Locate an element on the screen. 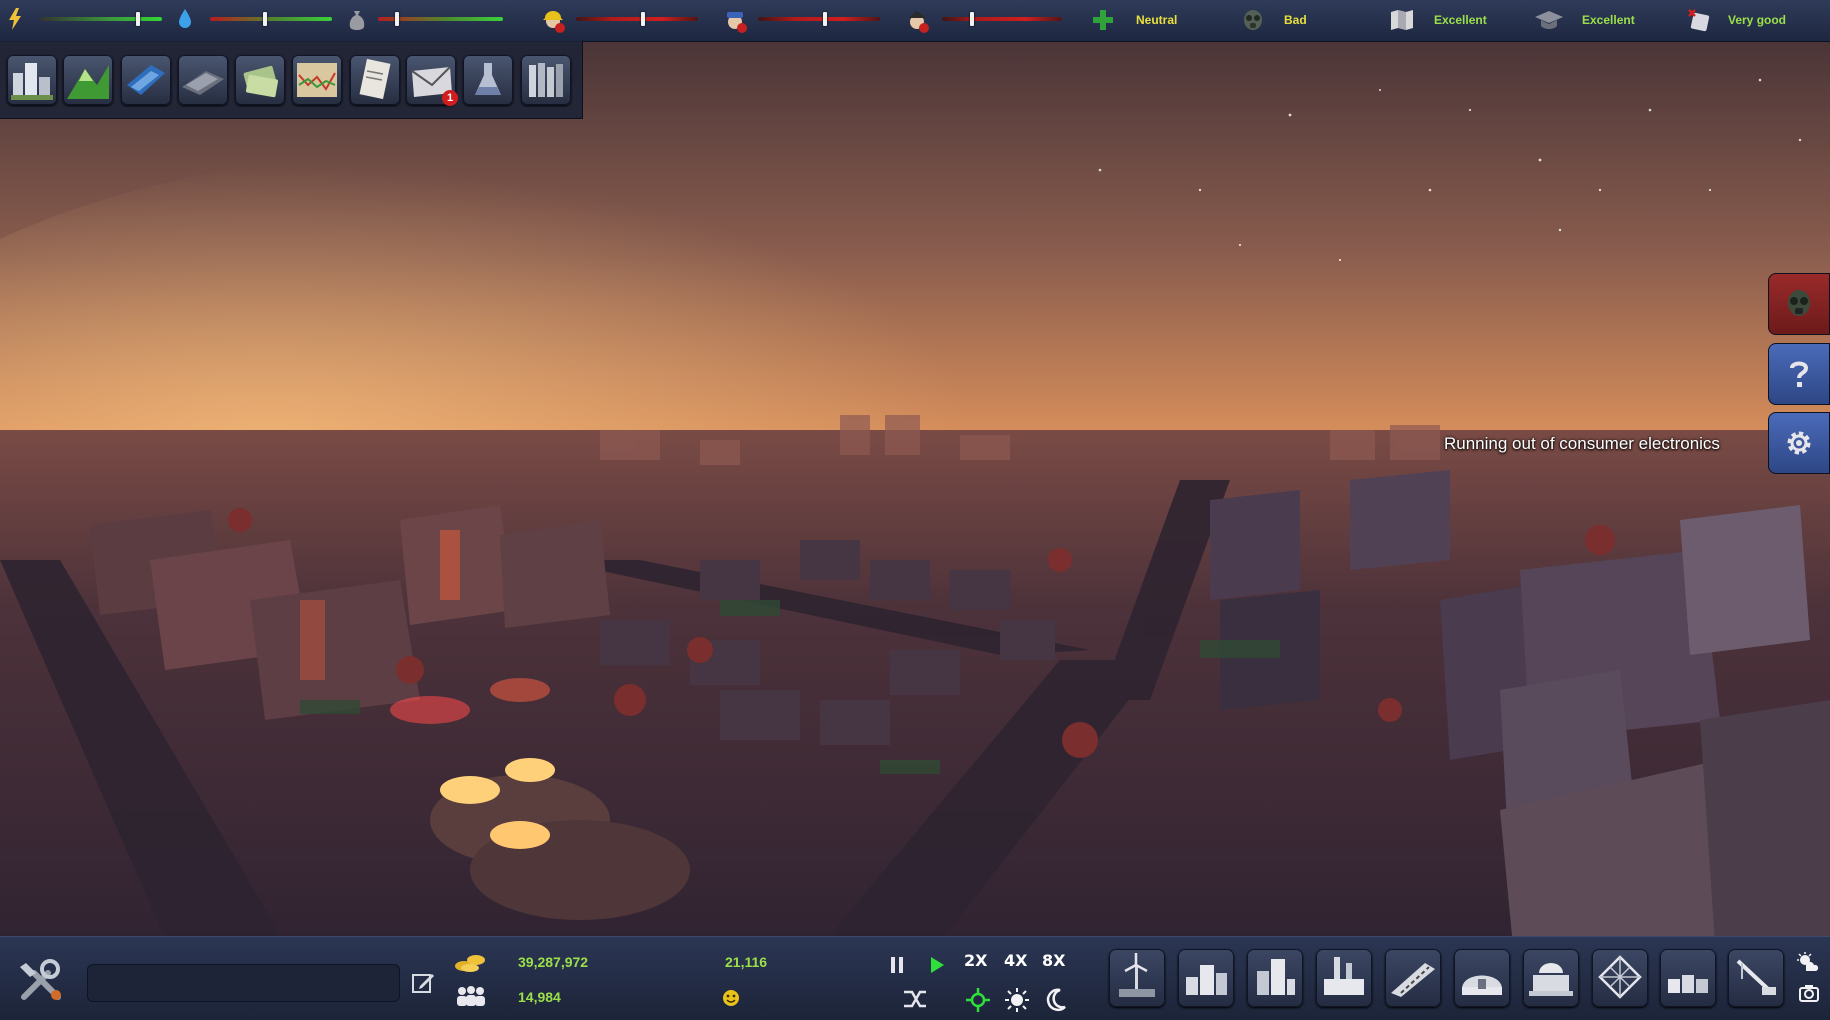 This screenshot has width=1830, height=1020. economy-button is located at coordinates (317, 80).